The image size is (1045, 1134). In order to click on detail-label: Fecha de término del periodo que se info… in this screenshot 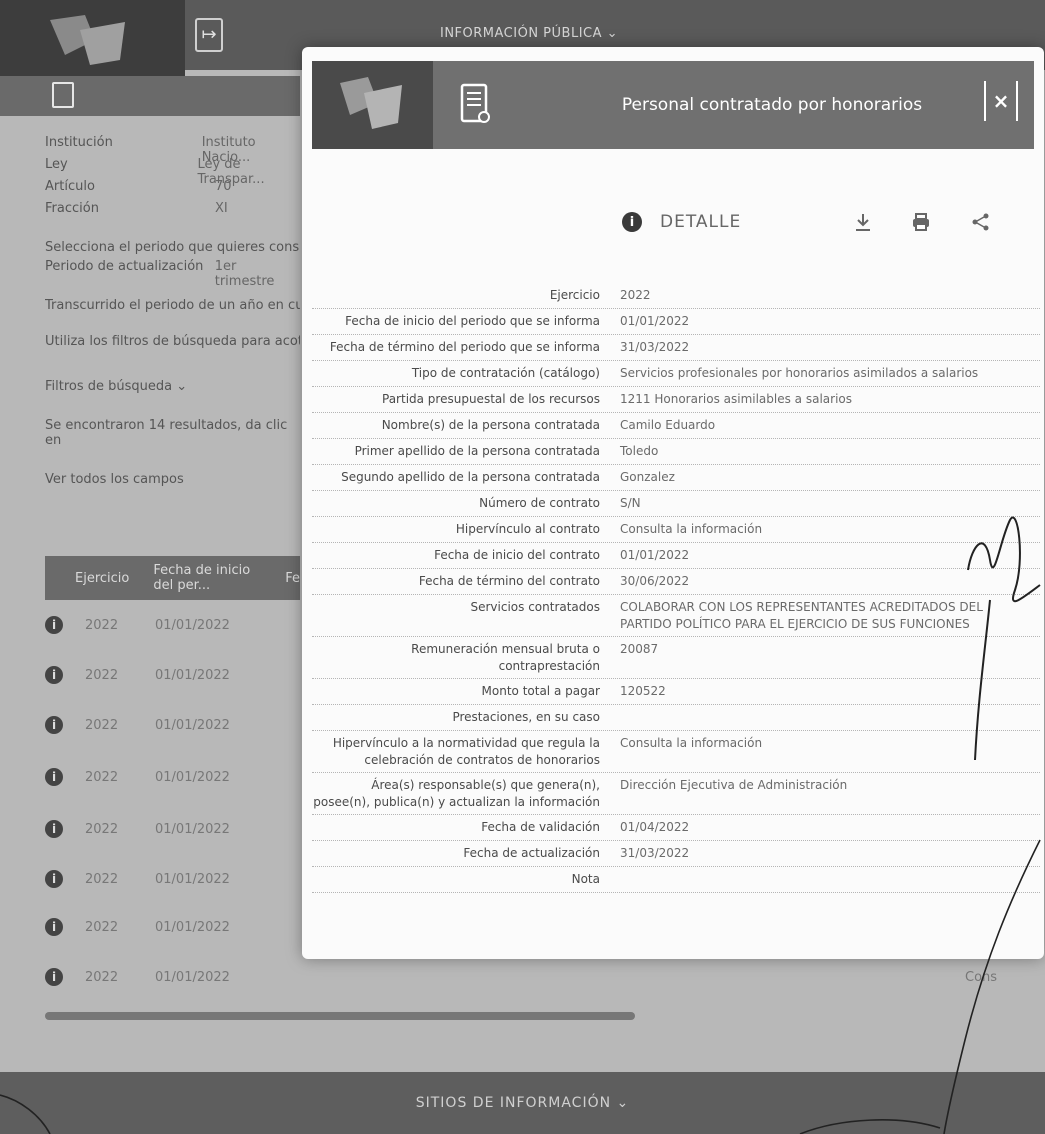, I will do `click(464, 347)`.